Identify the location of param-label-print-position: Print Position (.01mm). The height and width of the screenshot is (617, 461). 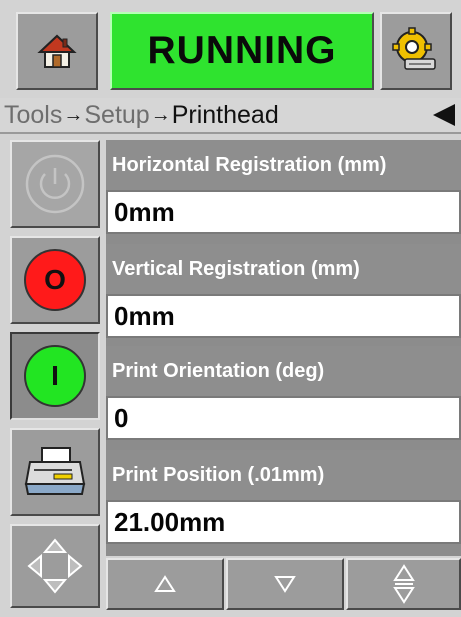
(283, 475).